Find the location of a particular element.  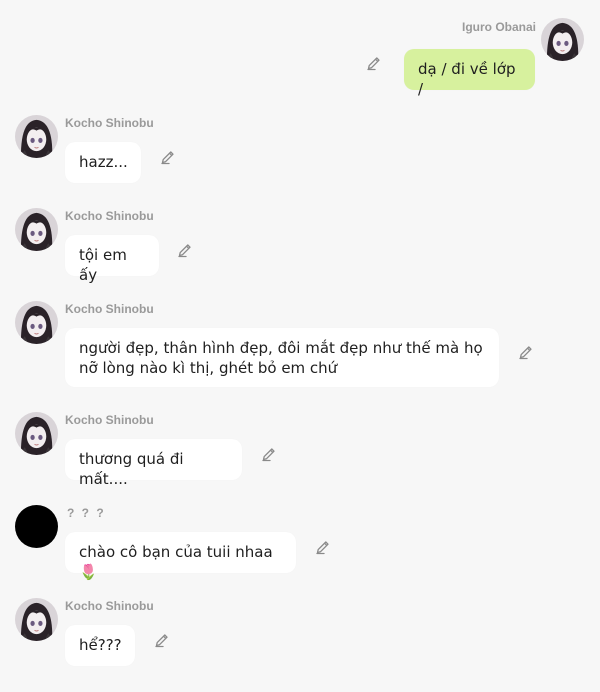

sender-name: Iguro Obanai is located at coordinates (499, 27).